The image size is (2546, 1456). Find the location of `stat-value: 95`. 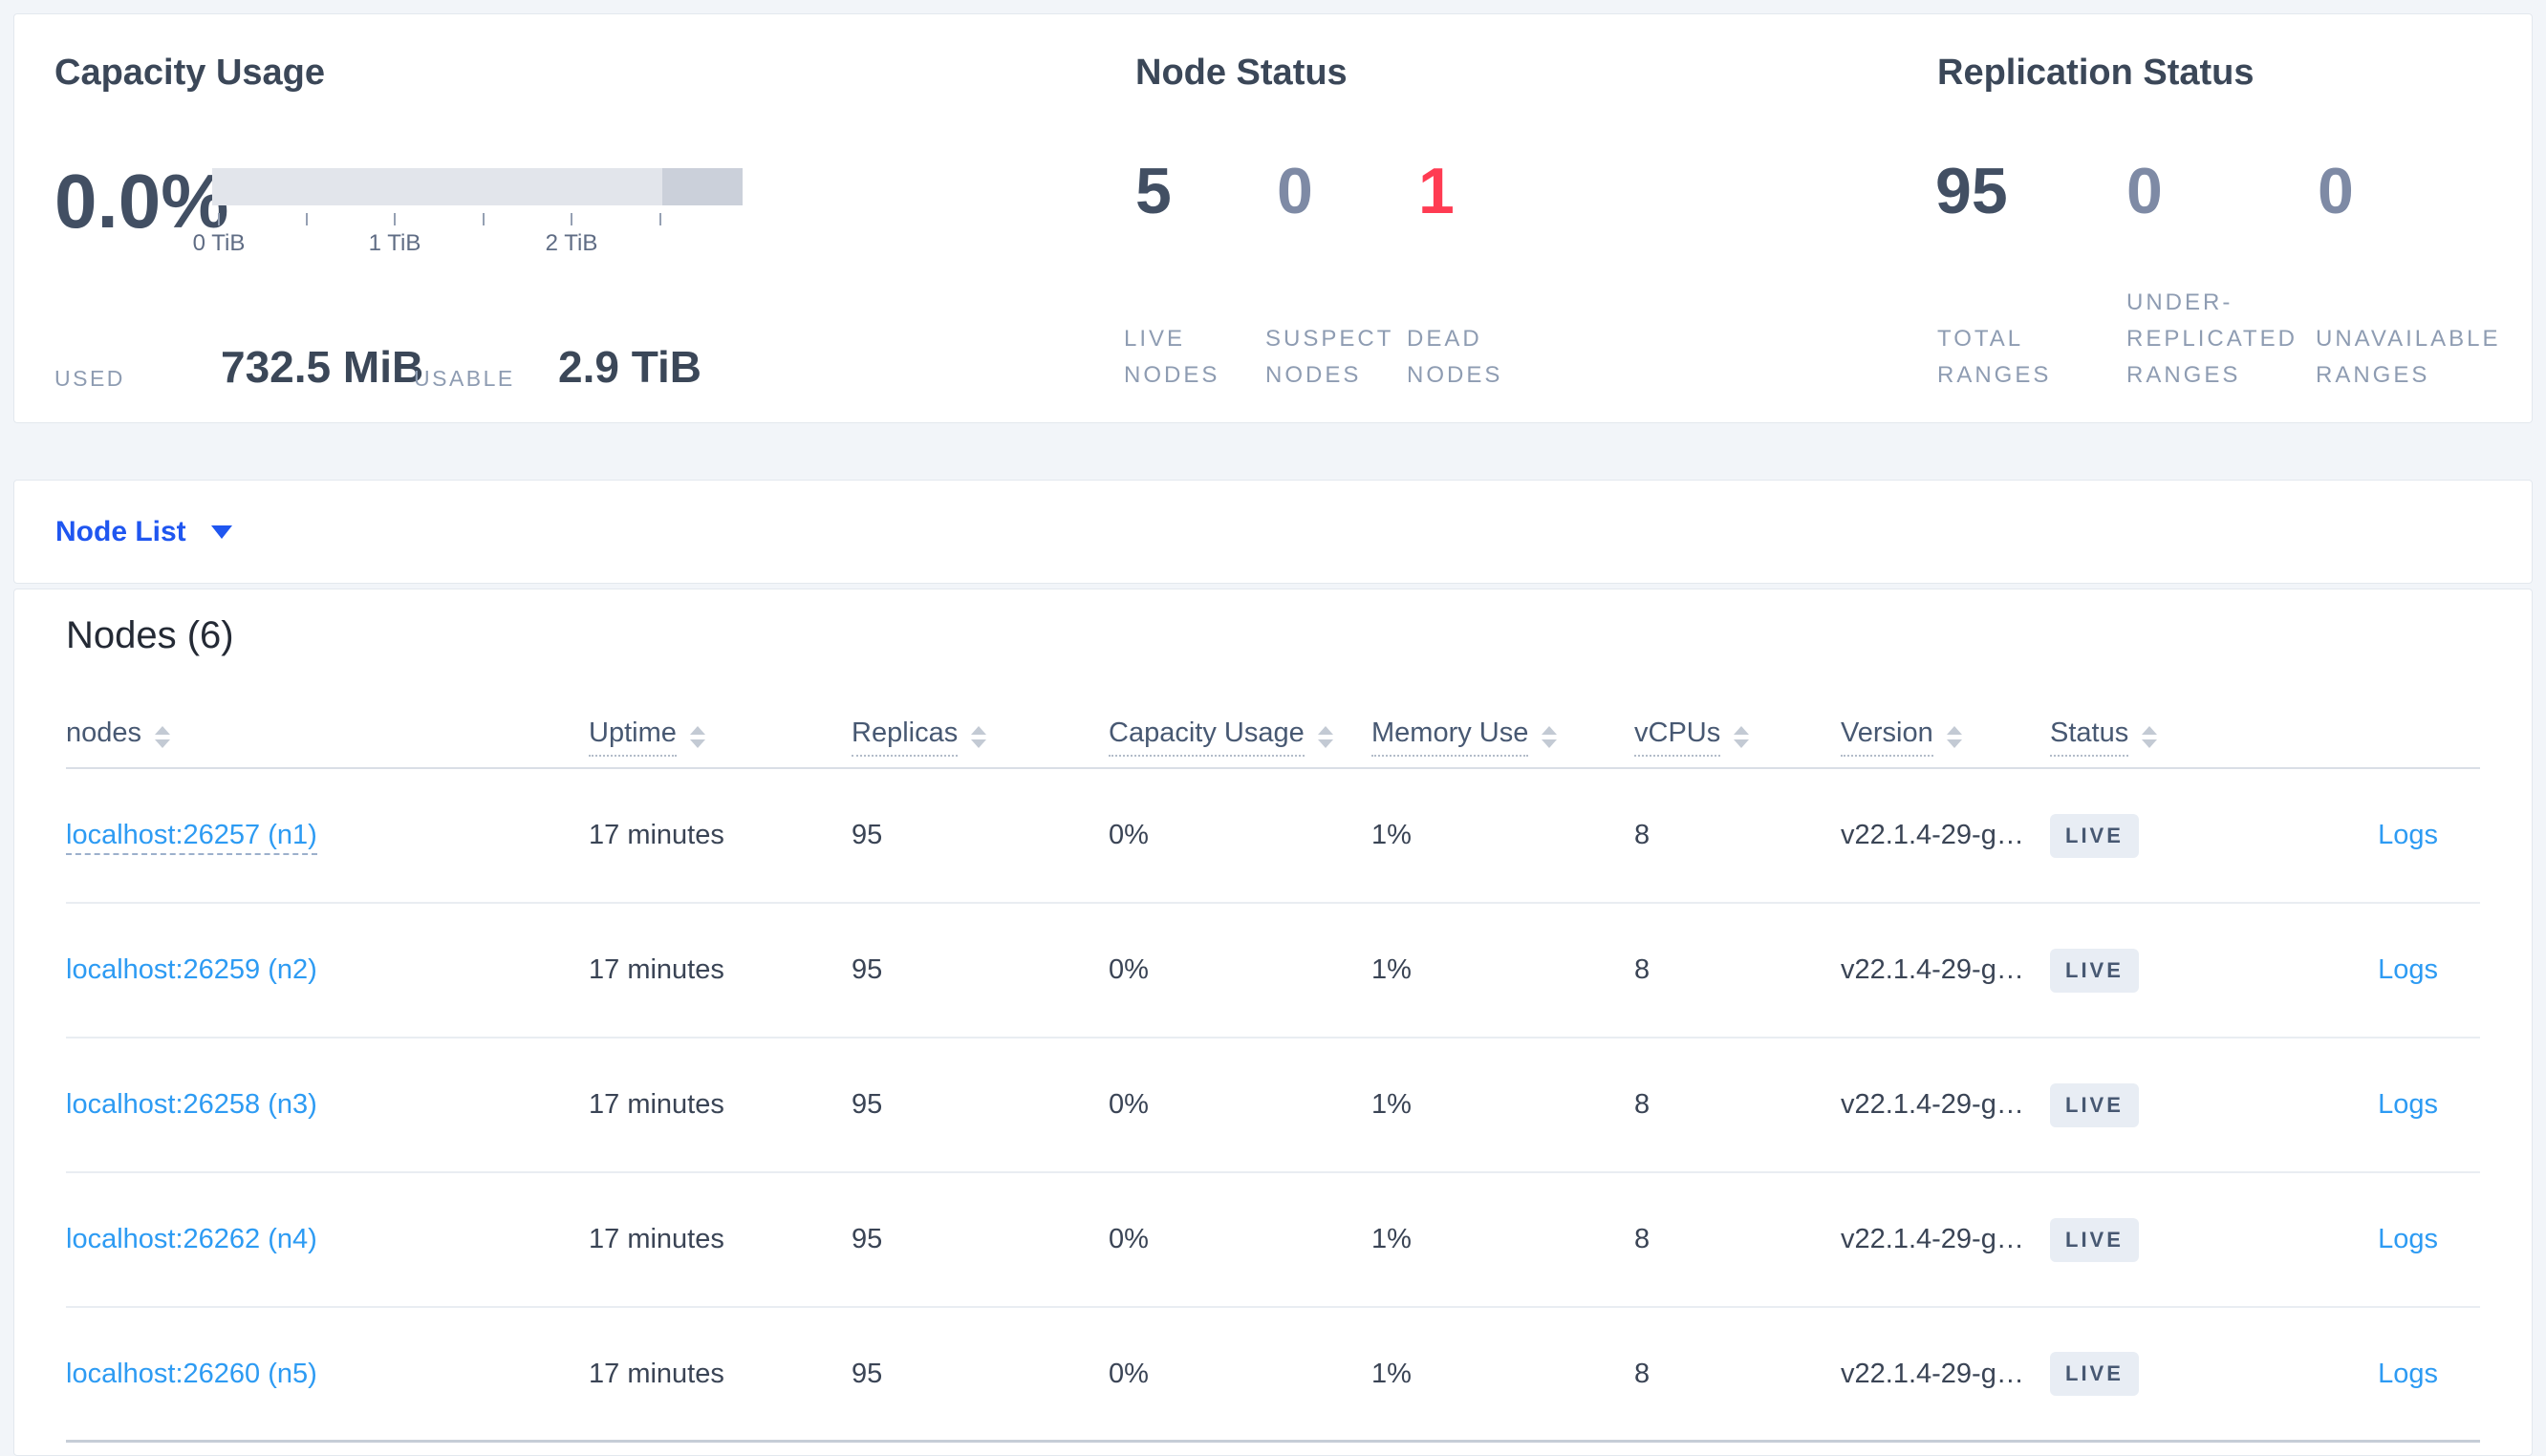

stat-value: 95 is located at coordinates (1971, 191).